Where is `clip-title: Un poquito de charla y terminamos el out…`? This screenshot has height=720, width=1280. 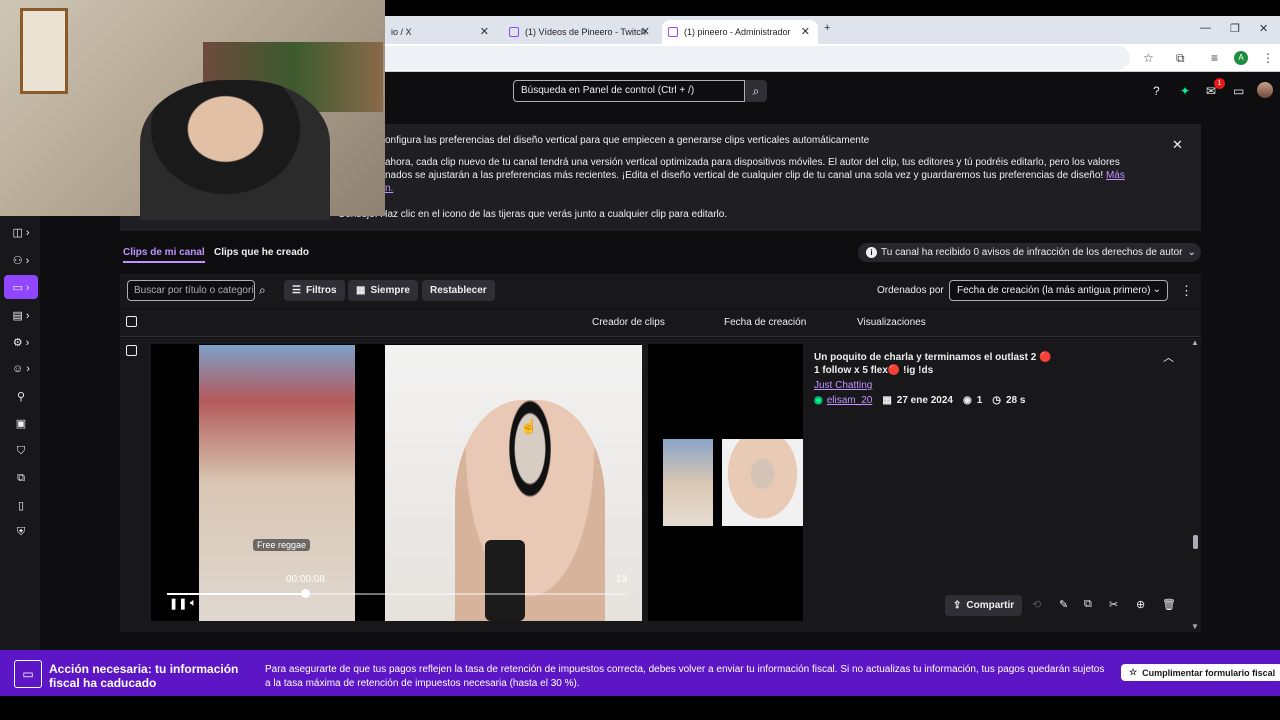
clip-title: Un poquito de charla y terminamos el out… is located at coordinates (934, 364).